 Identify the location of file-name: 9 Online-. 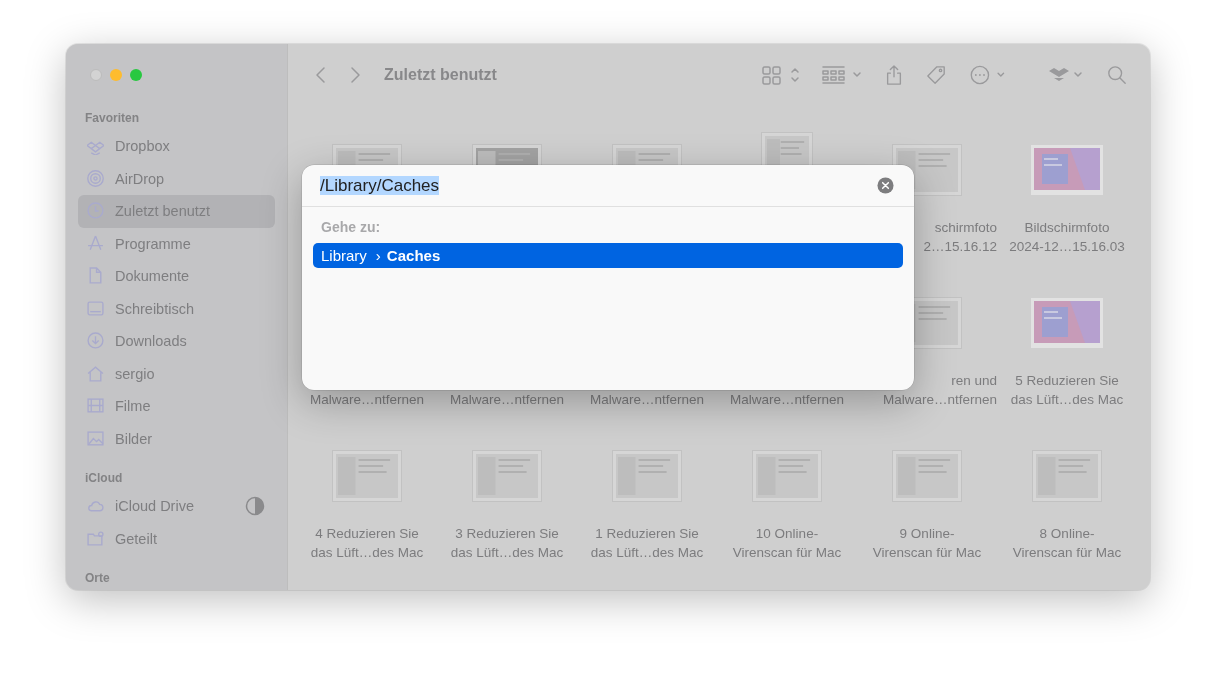
(927, 534).